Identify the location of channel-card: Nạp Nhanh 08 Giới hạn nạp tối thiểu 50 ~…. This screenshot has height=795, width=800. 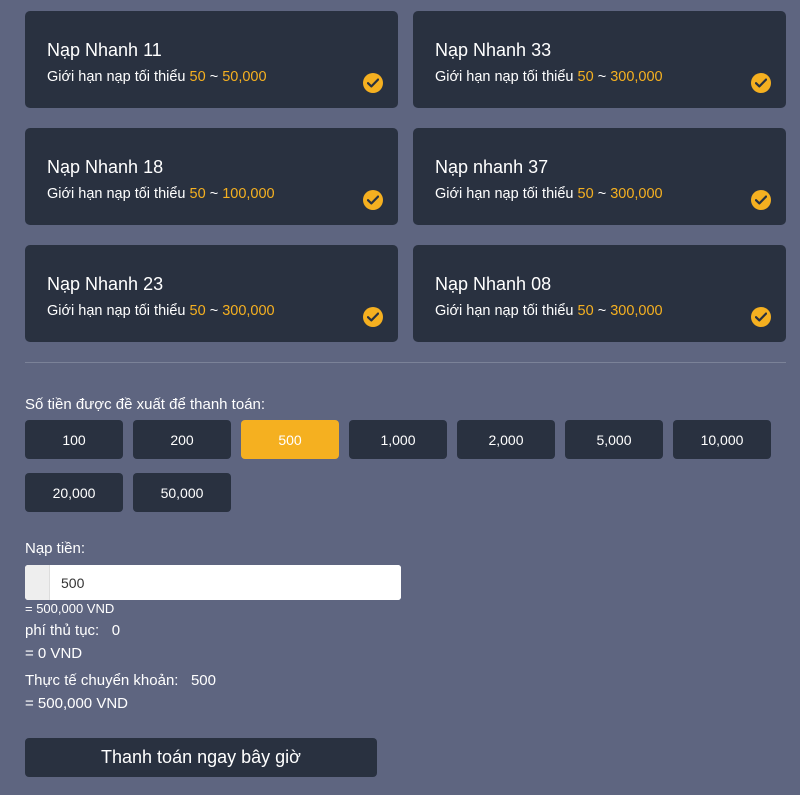
(599, 293).